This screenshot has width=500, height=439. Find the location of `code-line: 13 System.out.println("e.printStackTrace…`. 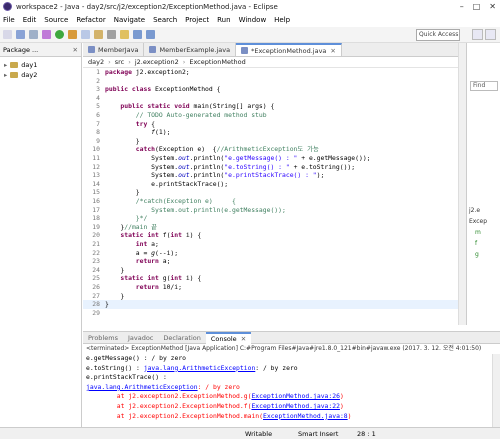

code-line: 13 System.out.println("e.printStackTrace… is located at coordinates (270, 175).